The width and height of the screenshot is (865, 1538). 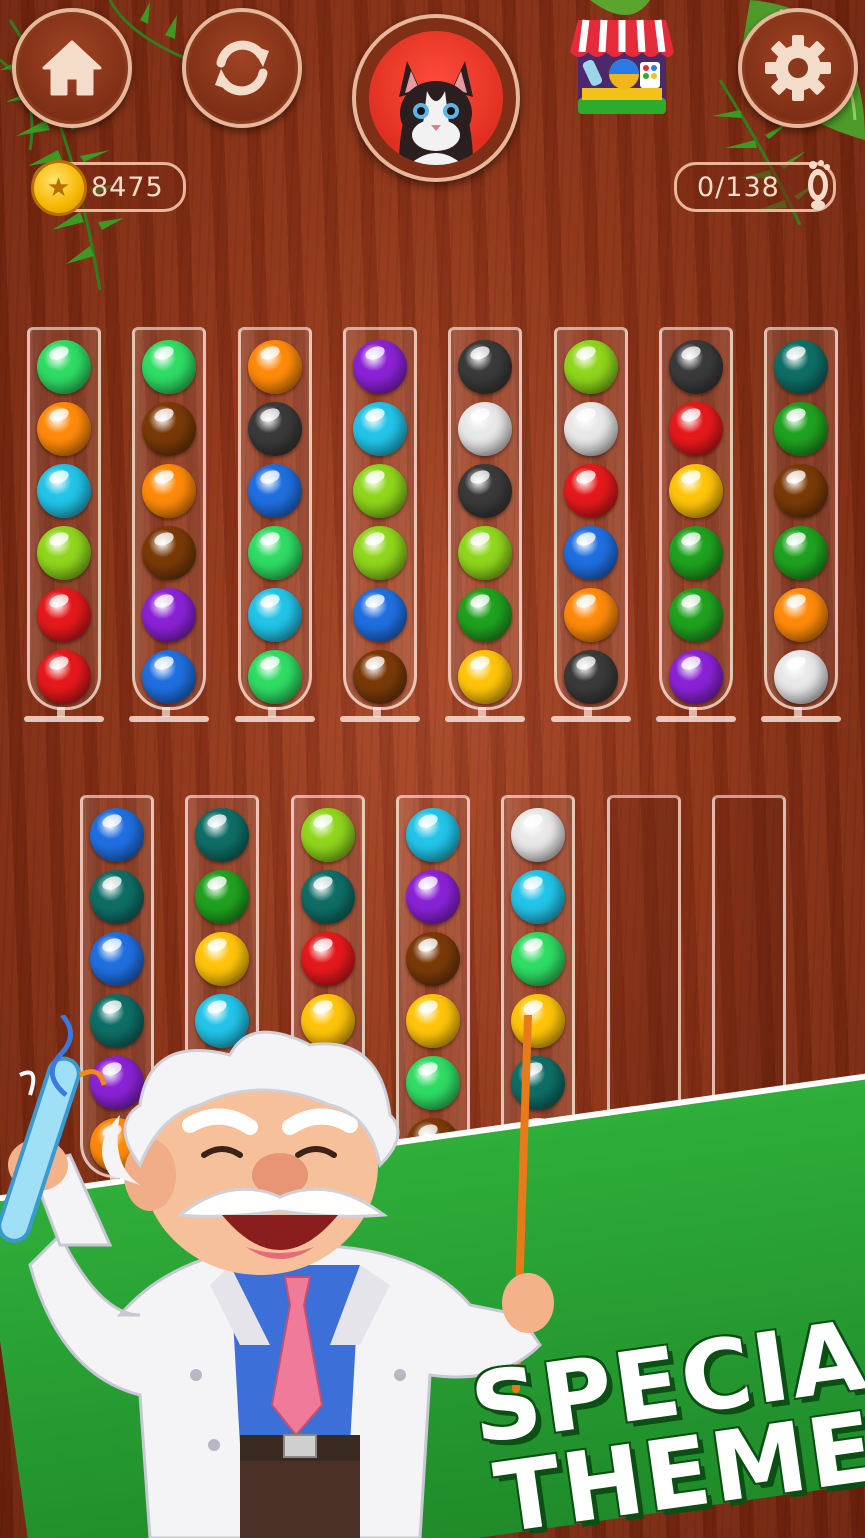 What do you see at coordinates (738, 187) in the screenshot?
I see `moves-value: 0/138` at bounding box center [738, 187].